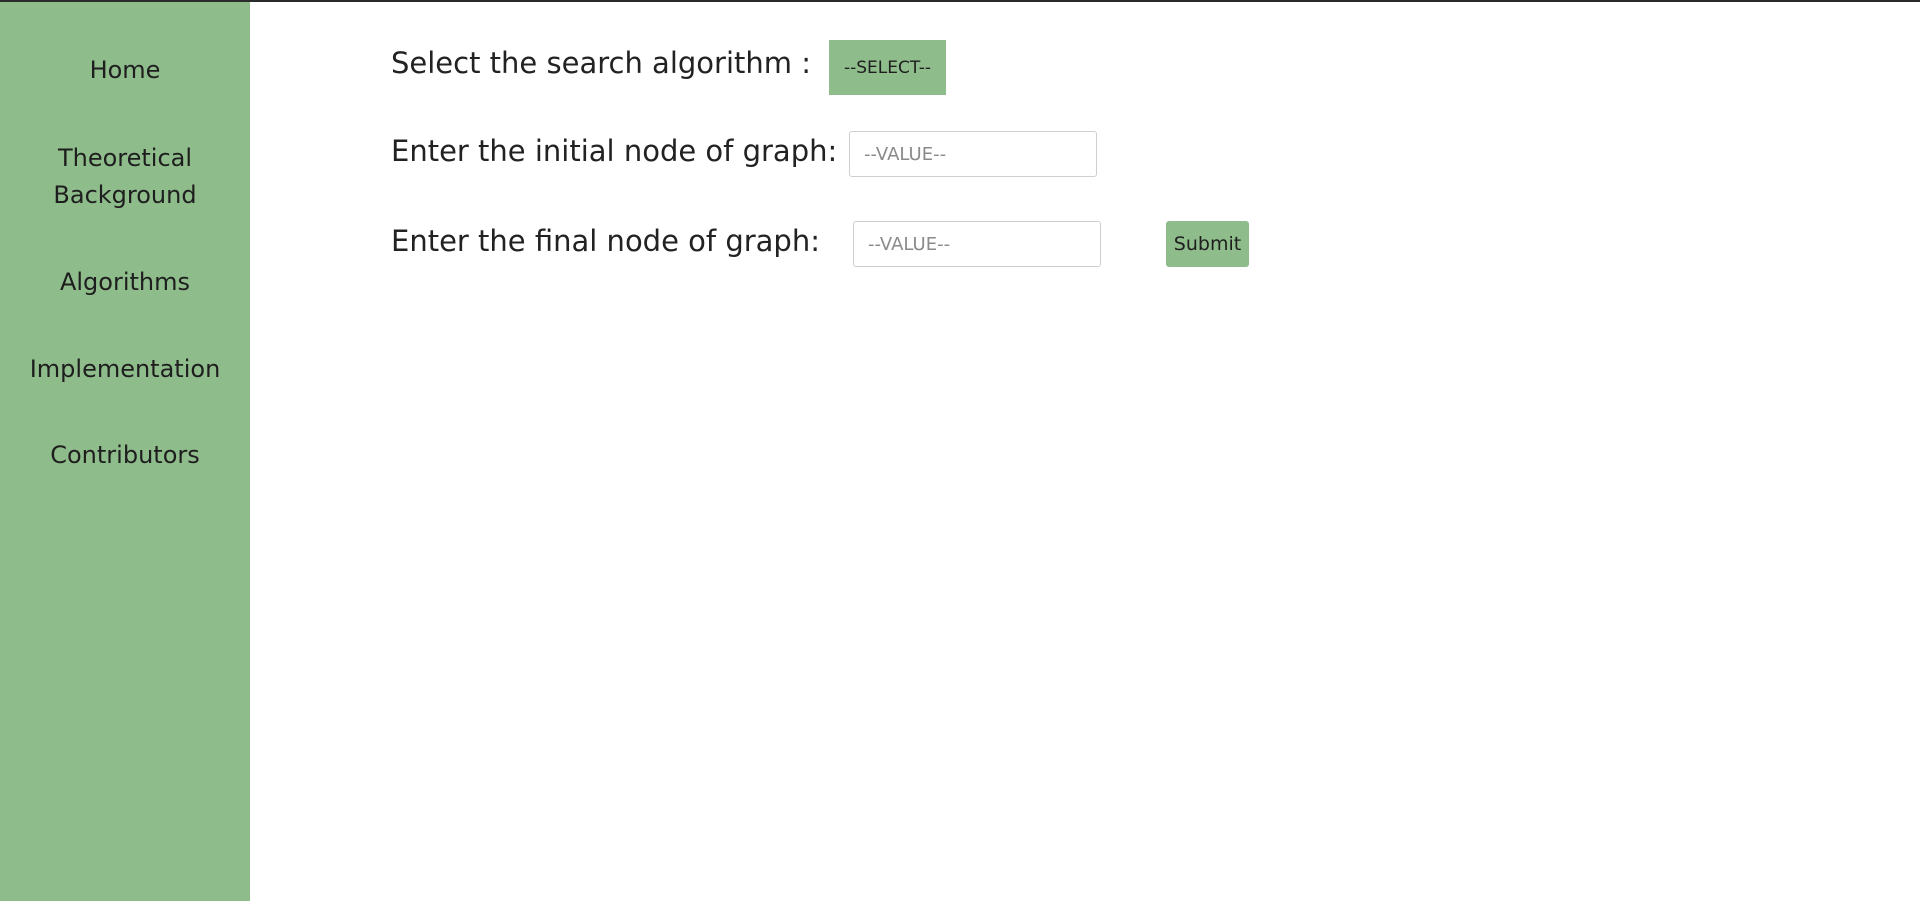  What do you see at coordinates (125, 195) in the screenshot?
I see `sidebar-item-label-line-2: Background` at bounding box center [125, 195].